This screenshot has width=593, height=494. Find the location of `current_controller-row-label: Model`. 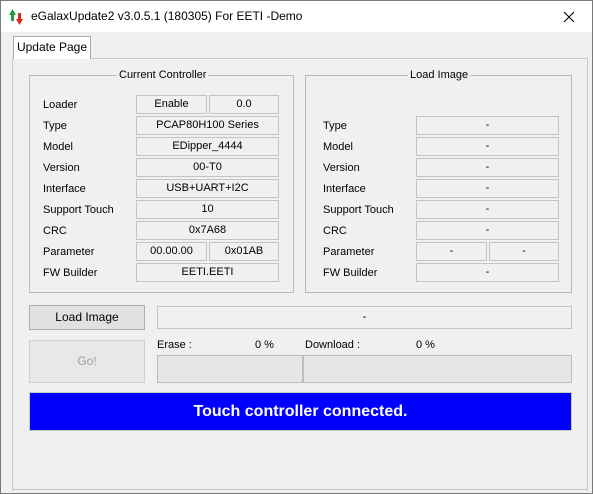

current_controller-row-label: Model is located at coordinates (58, 147).